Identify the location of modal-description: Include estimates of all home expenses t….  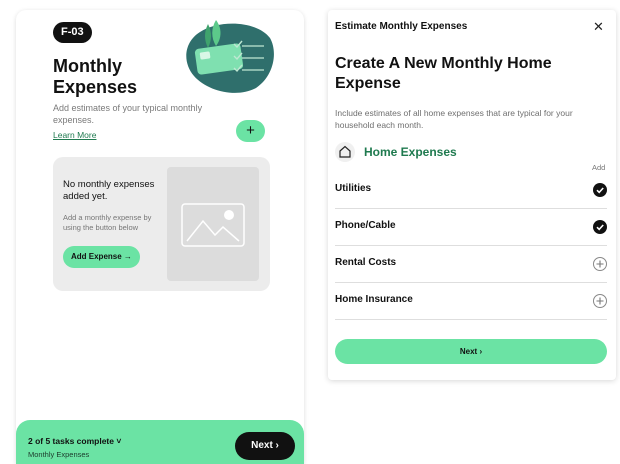
(454, 119).